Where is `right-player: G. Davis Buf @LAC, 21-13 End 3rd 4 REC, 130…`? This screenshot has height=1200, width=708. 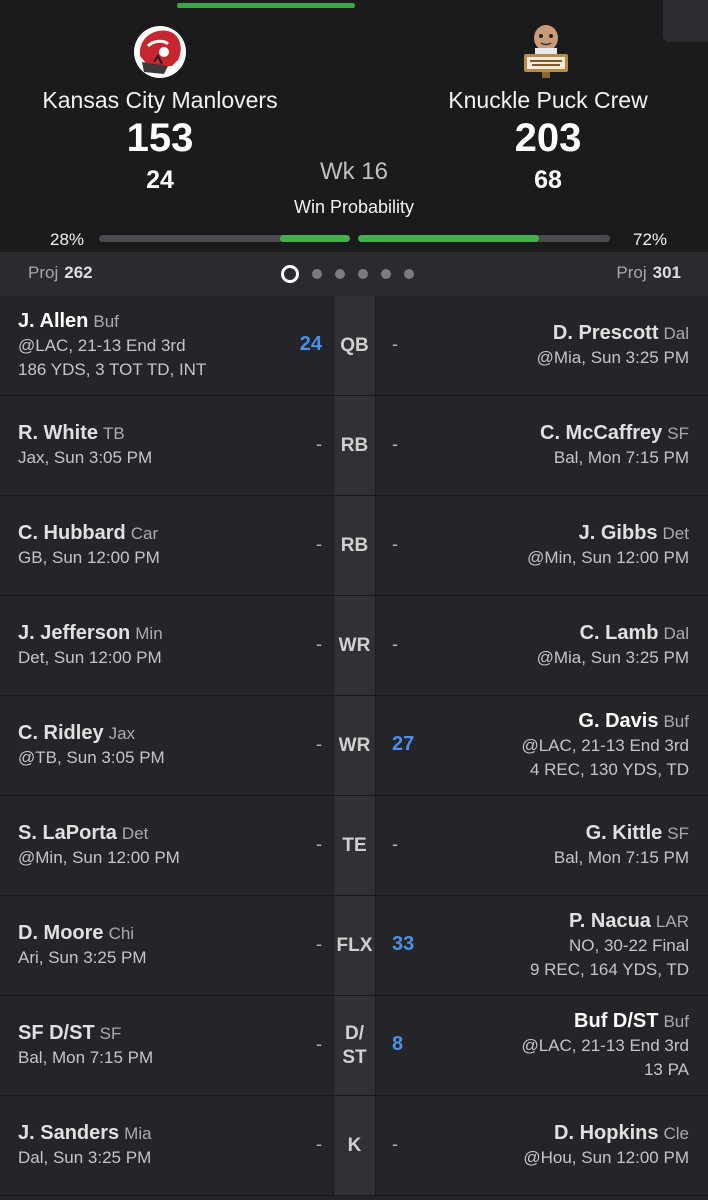
right-player: G. Davis Buf @LAC, 21-13 End 3rd 4 REC, 130… is located at coordinates (549, 745).